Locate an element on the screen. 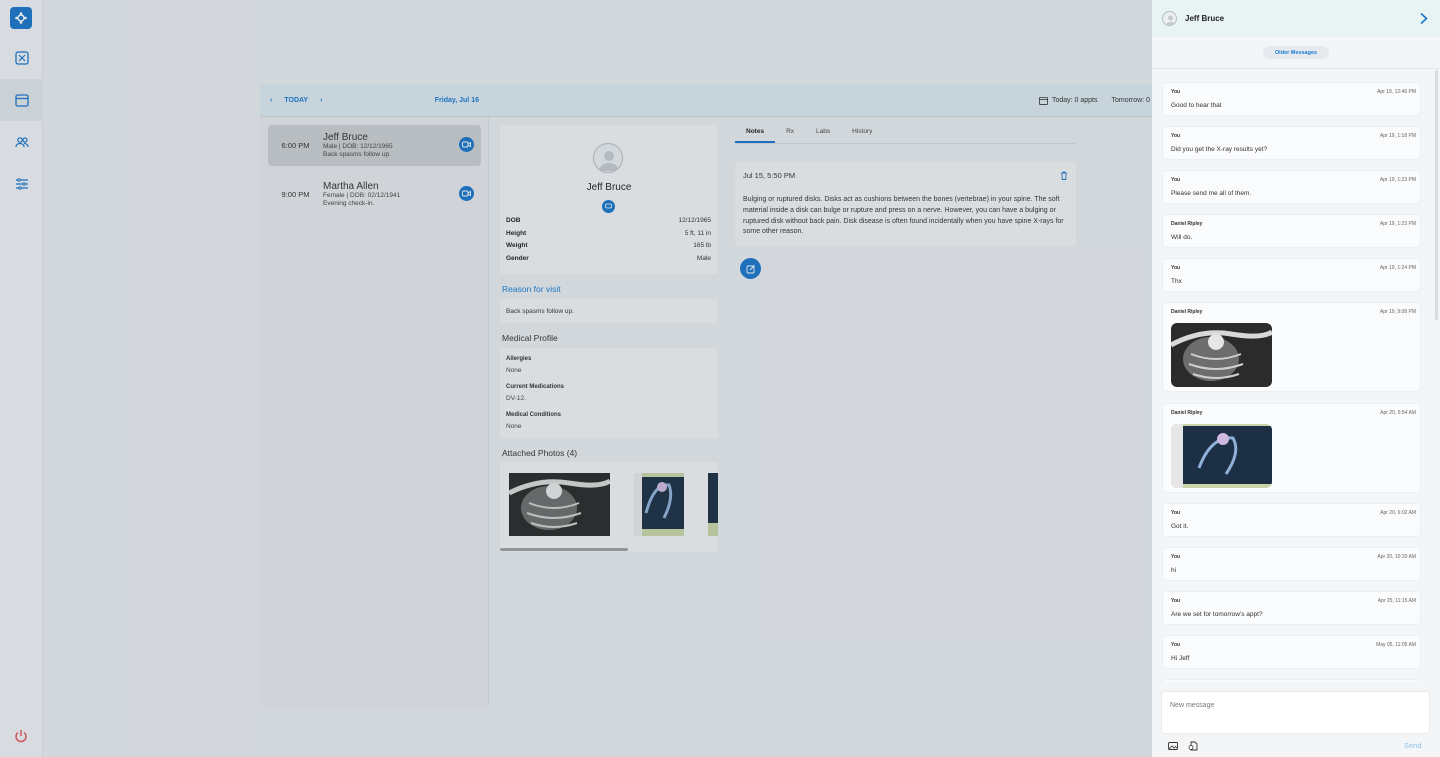  schedule-header: ‹ TODAY › Friday, Jul 16 is located at coordinates (374, 100).